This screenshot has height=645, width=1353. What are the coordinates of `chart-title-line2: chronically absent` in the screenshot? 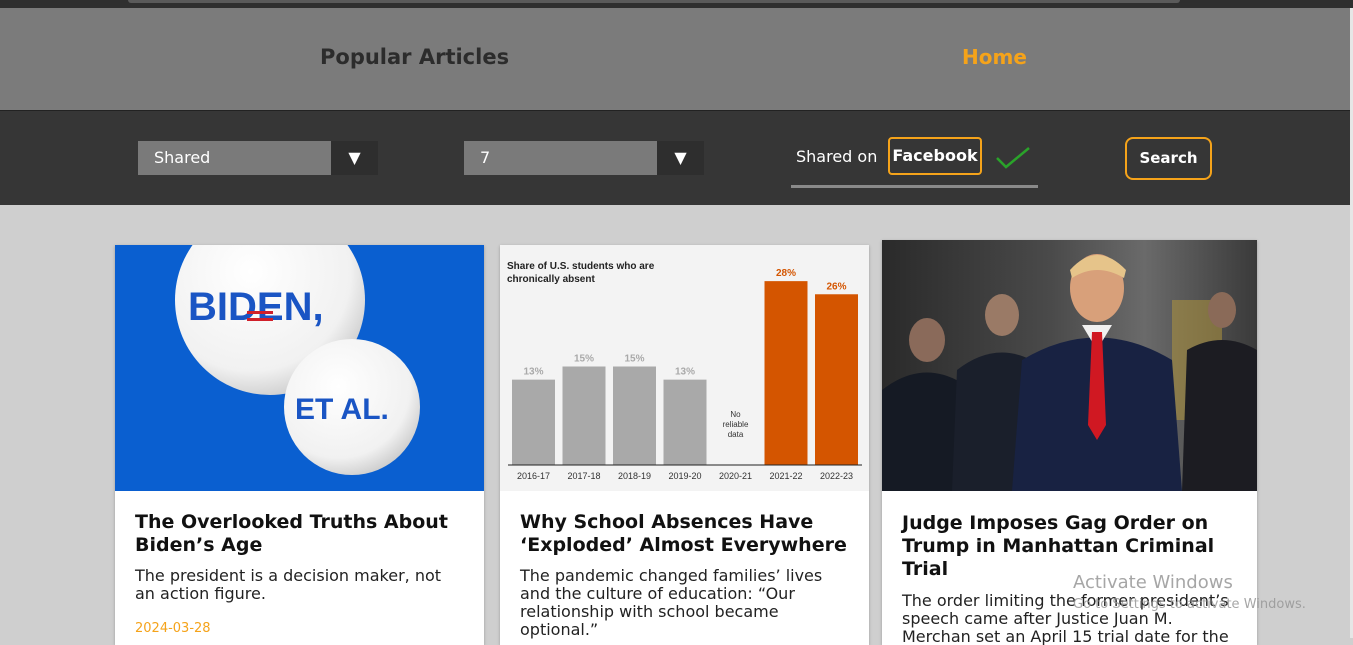 It's located at (551, 279).